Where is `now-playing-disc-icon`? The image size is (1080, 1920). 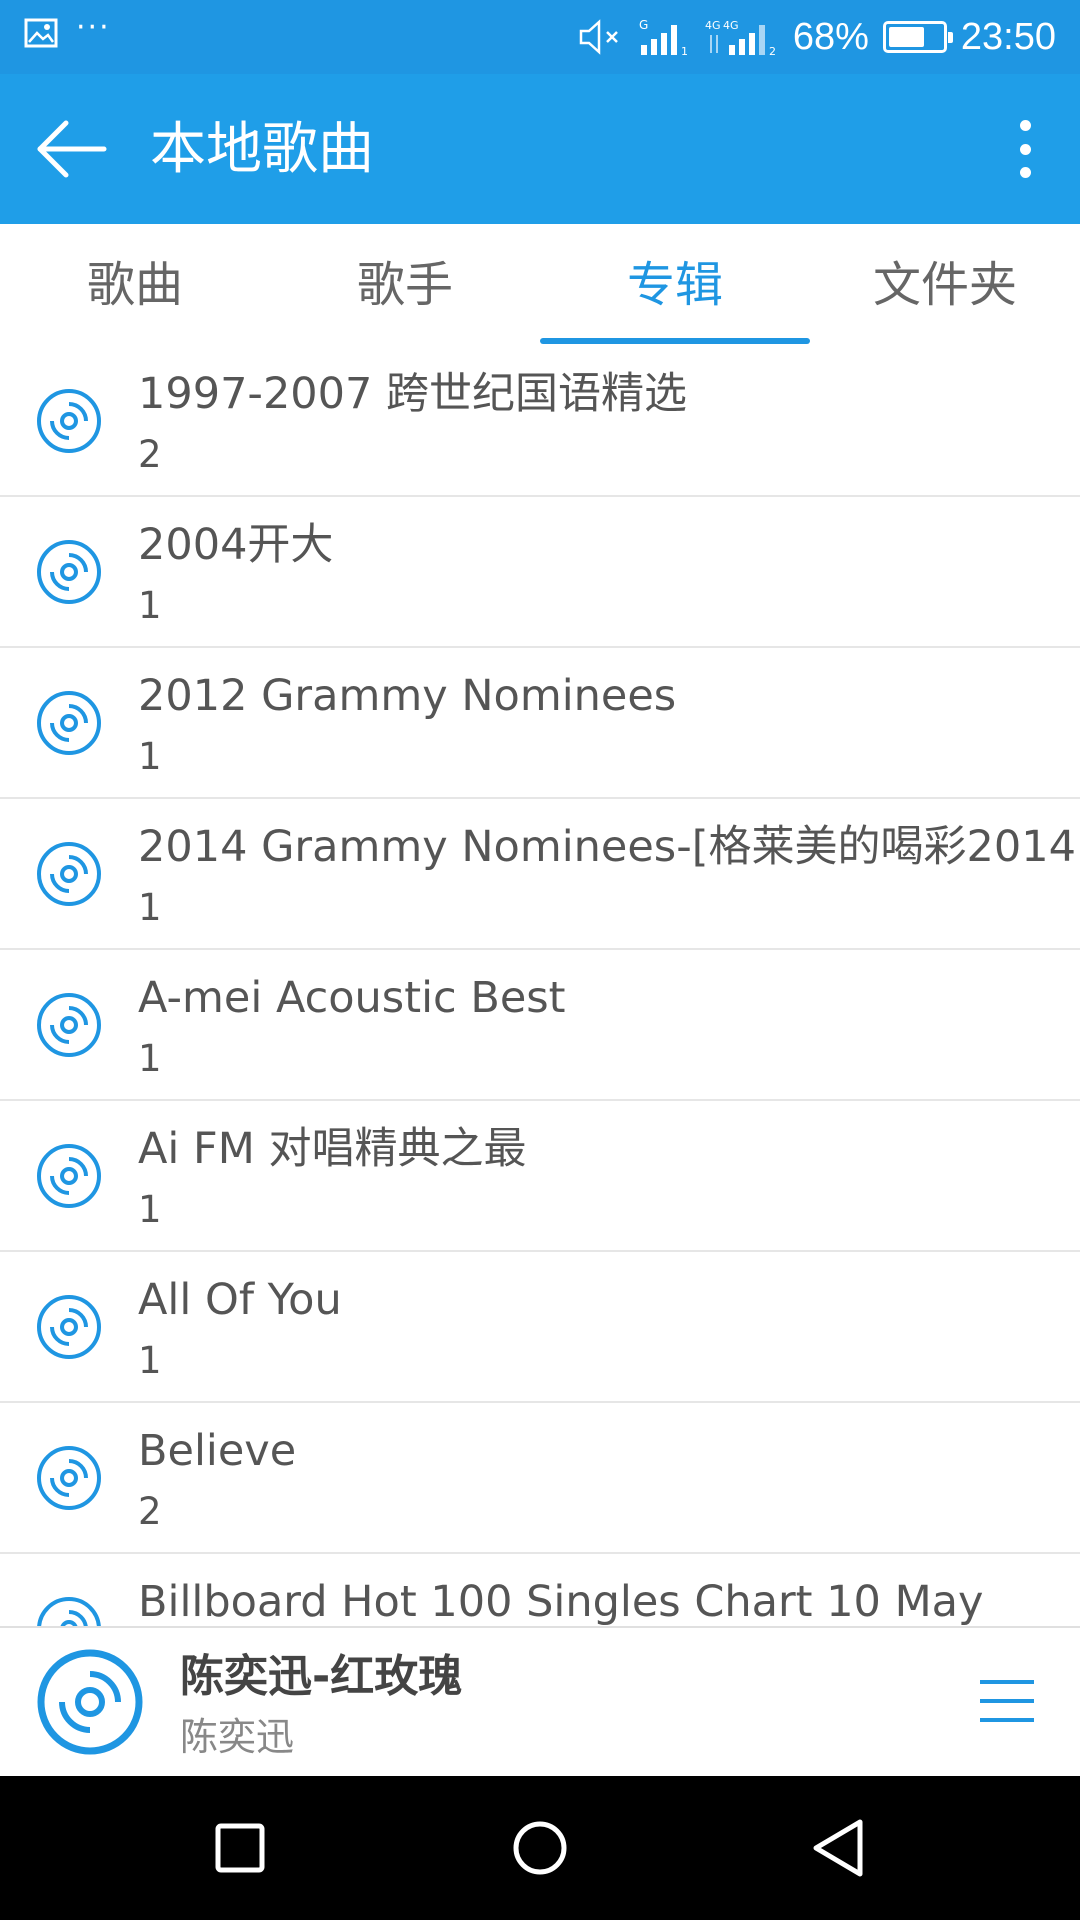 now-playing-disc-icon is located at coordinates (90, 1702).